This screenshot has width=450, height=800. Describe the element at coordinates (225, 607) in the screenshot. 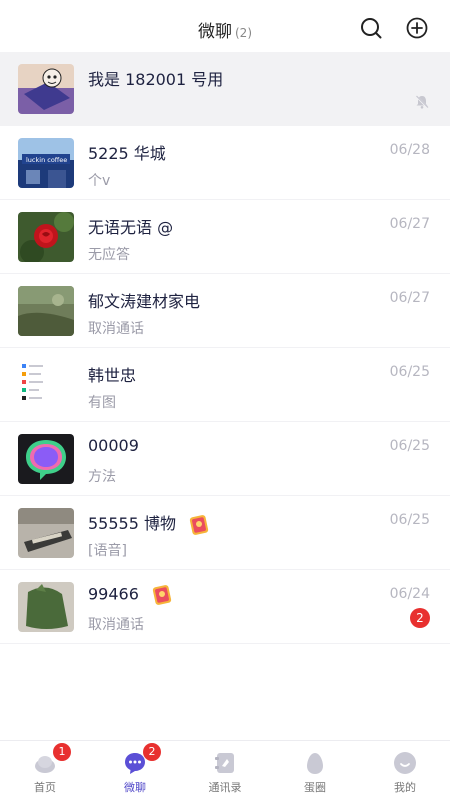

I see `chat-row: 99466 取消通话 06/24 2` at that location.